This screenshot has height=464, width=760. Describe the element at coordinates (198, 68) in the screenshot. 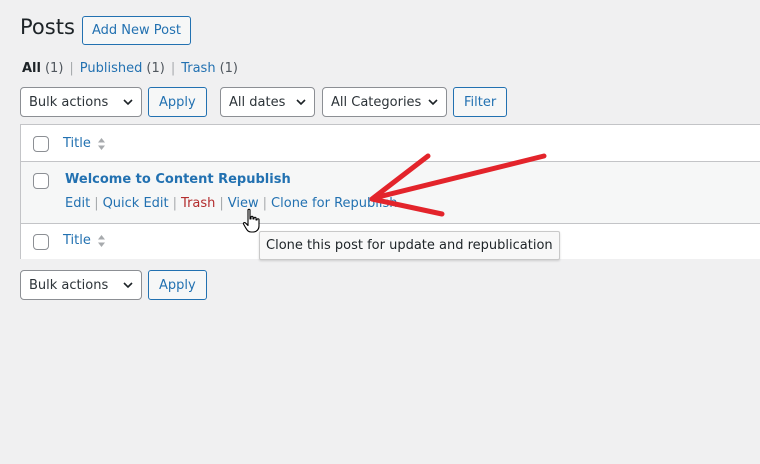

I see `view-trash-label: Trash` at that location.